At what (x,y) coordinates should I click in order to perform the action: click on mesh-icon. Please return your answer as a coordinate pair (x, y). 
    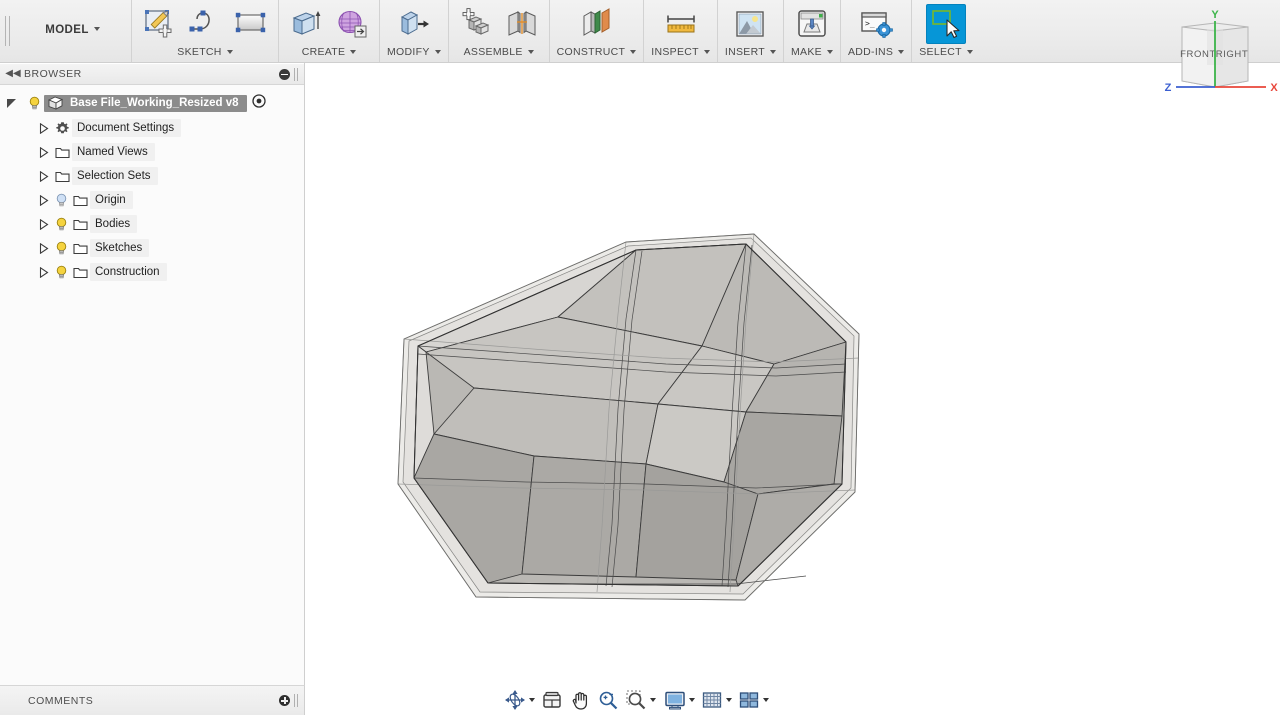
    Looking at the image, I should click on (352, 24).